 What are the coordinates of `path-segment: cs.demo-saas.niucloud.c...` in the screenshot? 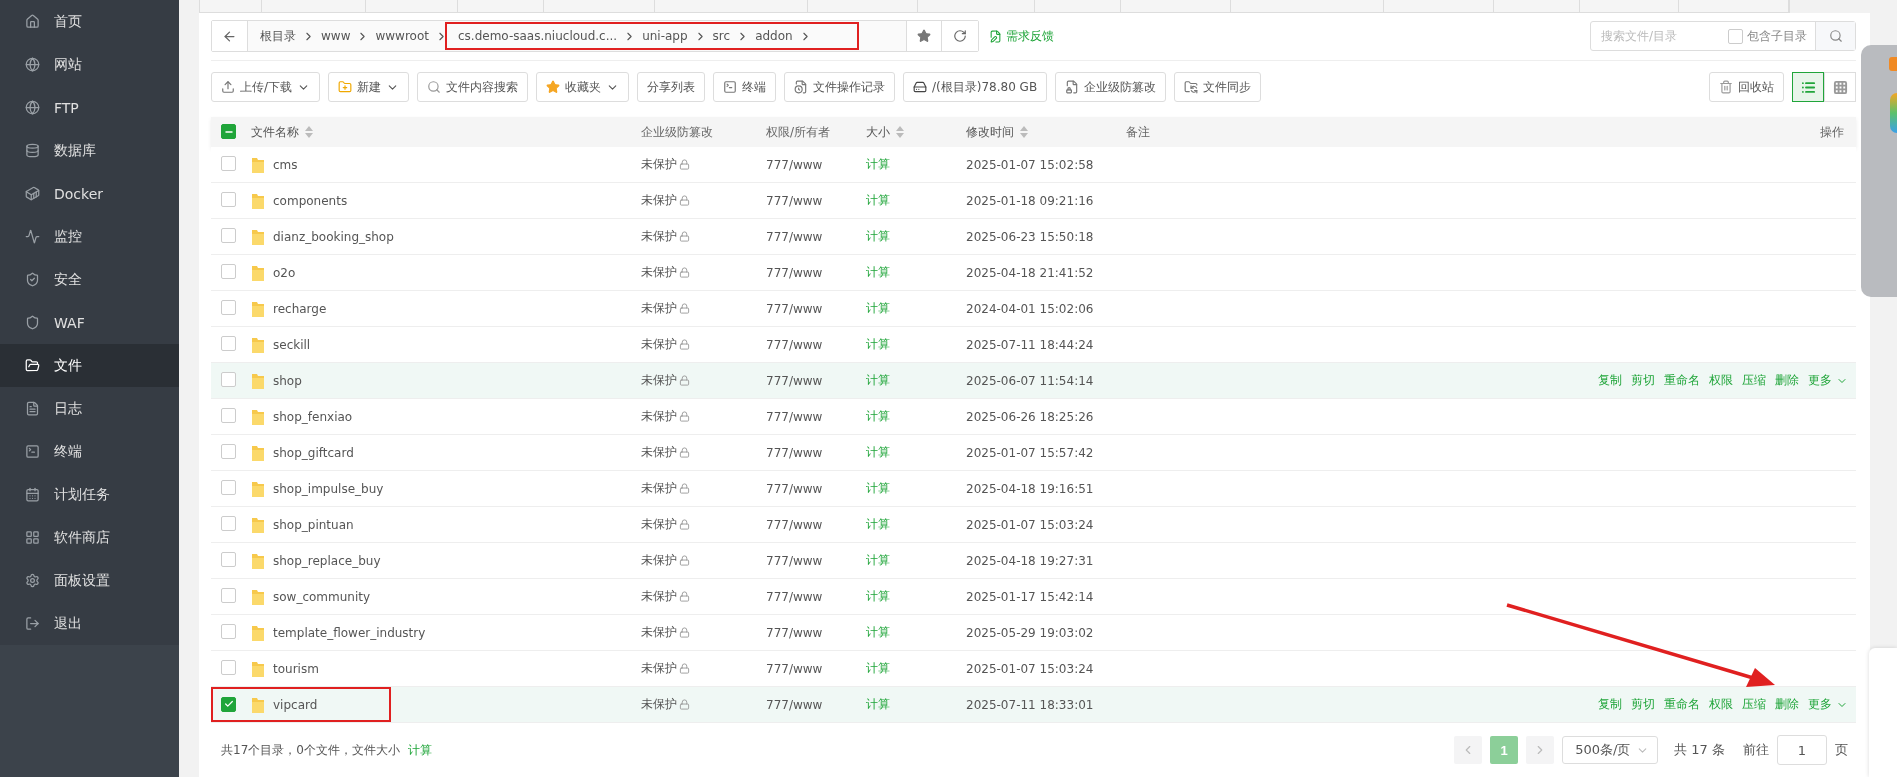 It's located at (537, 36).